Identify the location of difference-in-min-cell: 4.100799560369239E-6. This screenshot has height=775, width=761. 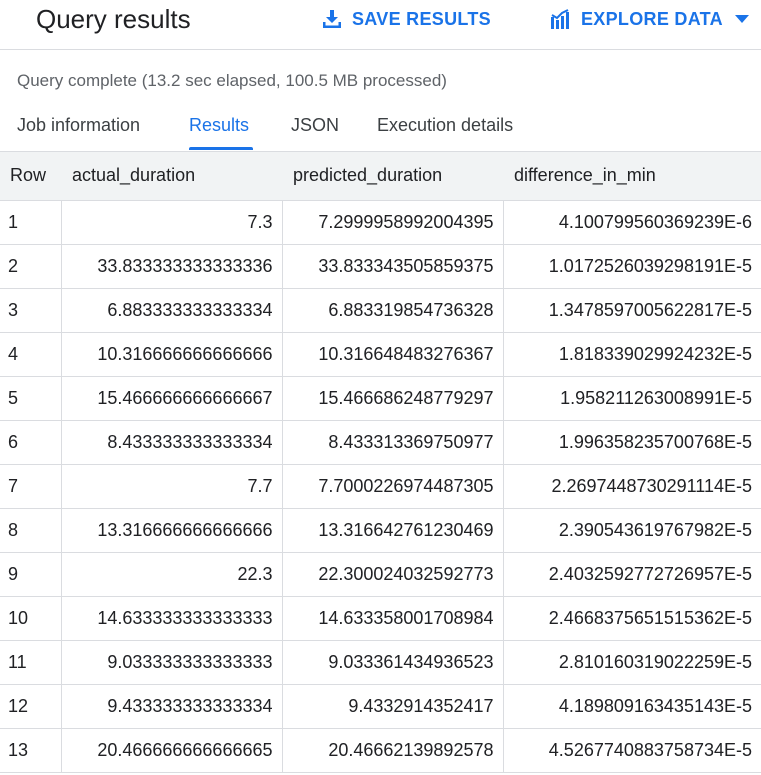
(631, 222).